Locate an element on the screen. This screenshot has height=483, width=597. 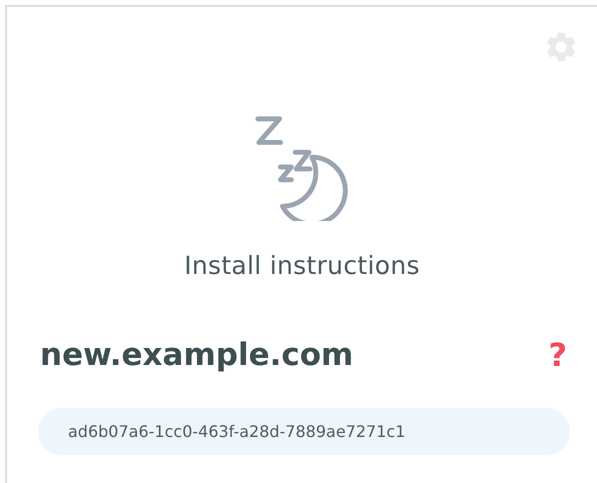
help-button: ? is located at coordinates (557, 355).